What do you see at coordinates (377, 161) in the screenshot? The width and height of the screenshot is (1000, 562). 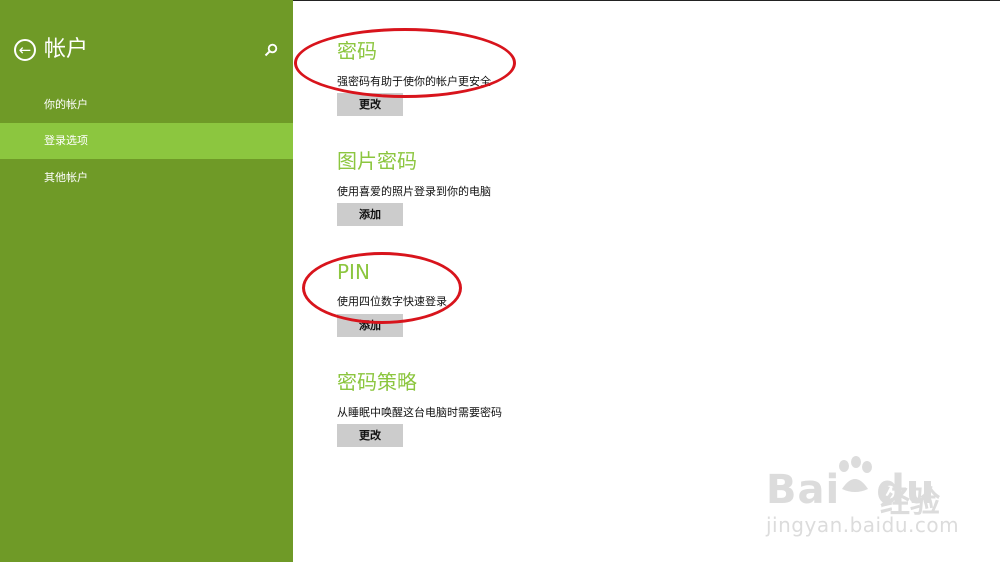 I see `section-title-picture-password: 图片密码` at bounding box center [377, 161].